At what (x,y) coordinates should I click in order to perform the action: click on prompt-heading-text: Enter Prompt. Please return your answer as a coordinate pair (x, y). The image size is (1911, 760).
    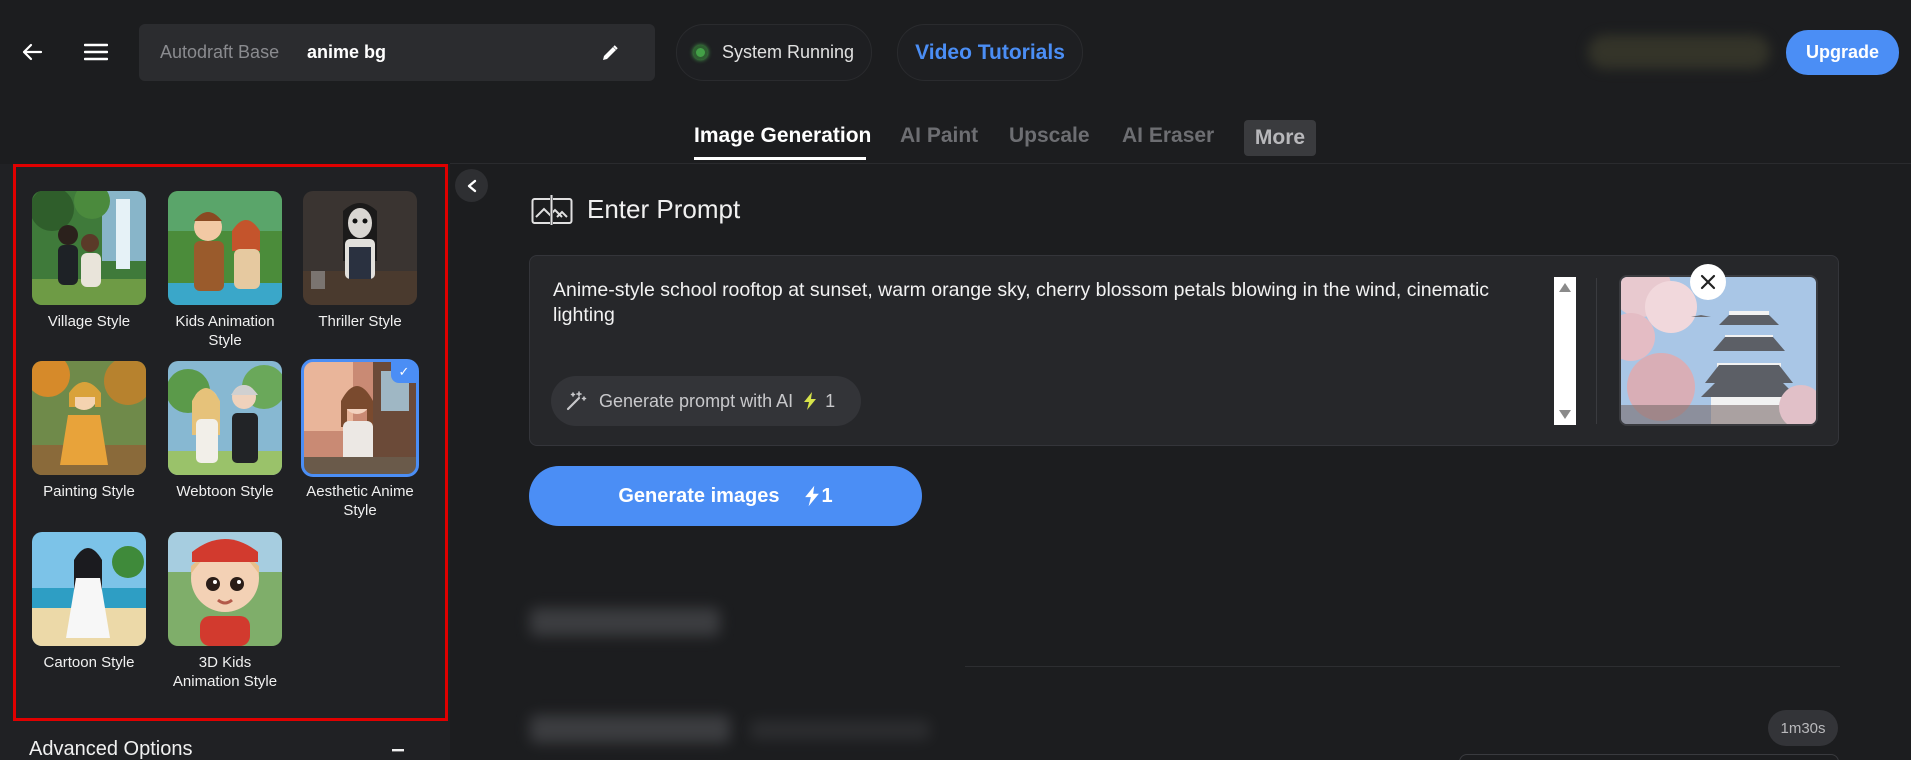
    Looking at the image, I should click on (664, 209).